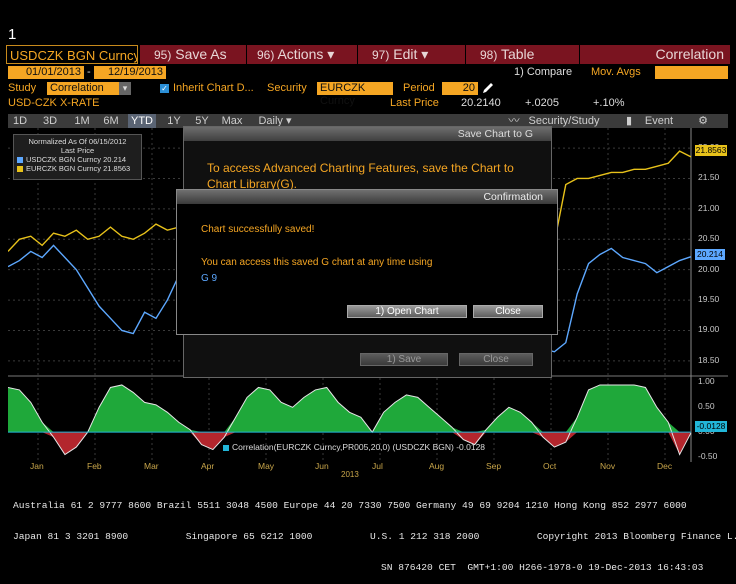 This screenshot has width=736, height=584. What do you see at coordinates (163, 55) in the screenshot?
I see `menu-num: 95)` at bounding box center [163, 55].